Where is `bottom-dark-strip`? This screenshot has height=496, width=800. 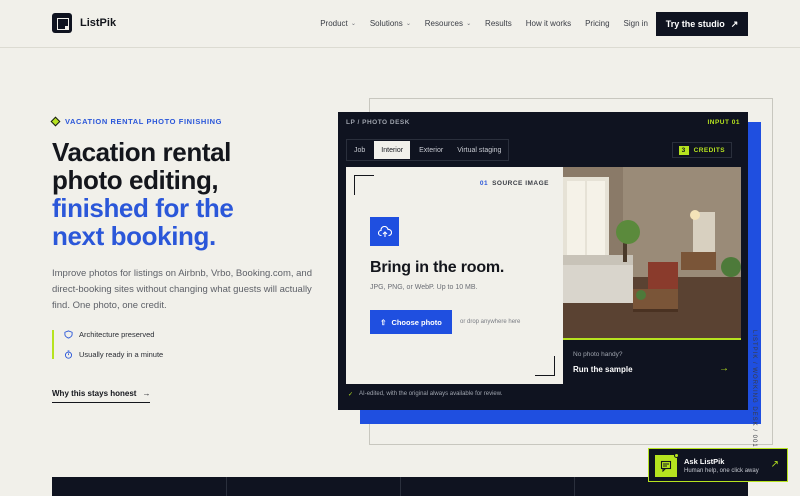 bottom-dark-strip is located at coordinates (400, 486).